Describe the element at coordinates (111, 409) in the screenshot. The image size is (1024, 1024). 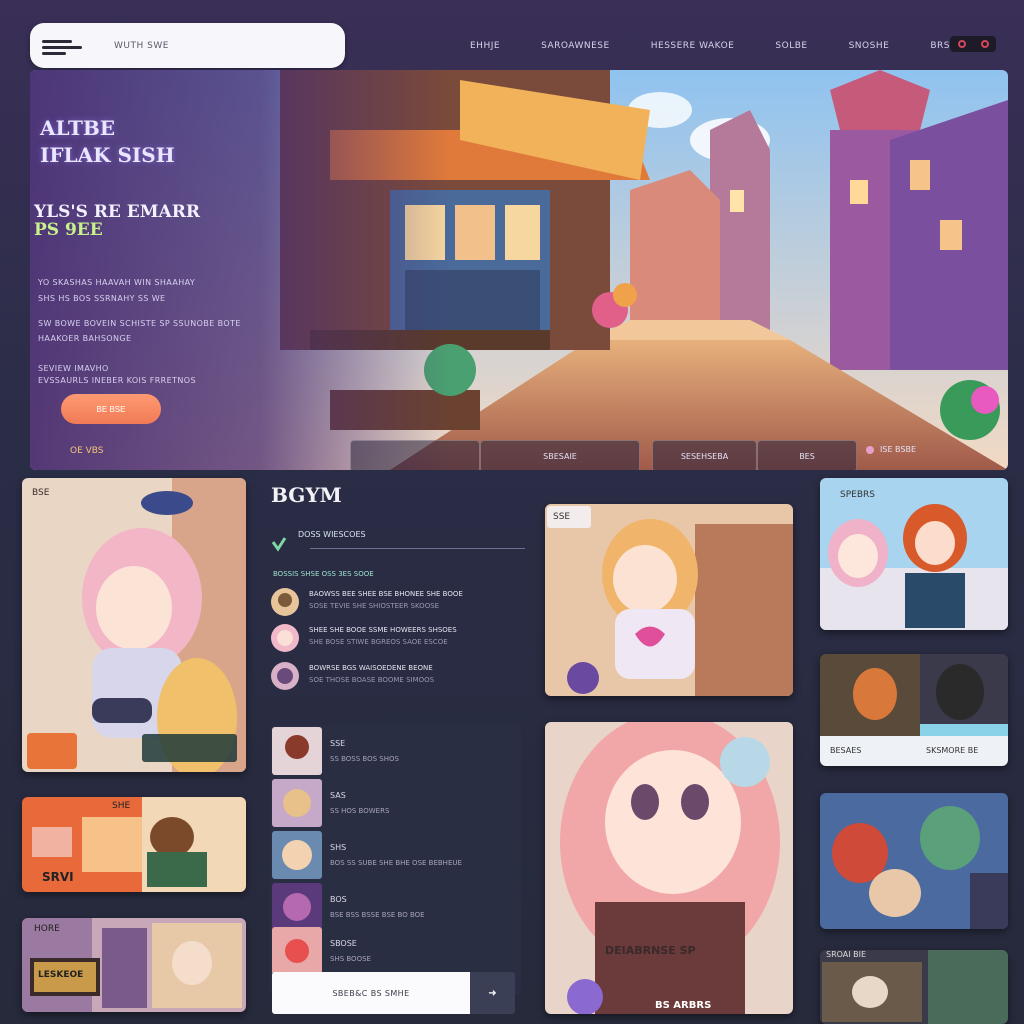
I see `hero-cta-button: BE BSE` at that location.